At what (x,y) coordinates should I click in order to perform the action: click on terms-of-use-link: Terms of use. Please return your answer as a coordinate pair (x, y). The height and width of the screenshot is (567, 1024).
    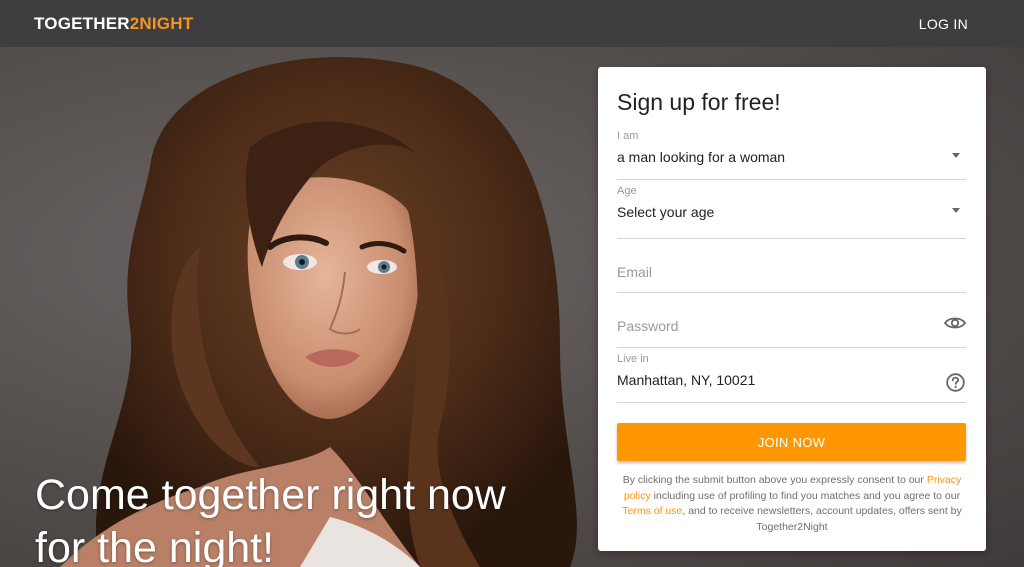
    Looking at the image, I should click on (652, 511).